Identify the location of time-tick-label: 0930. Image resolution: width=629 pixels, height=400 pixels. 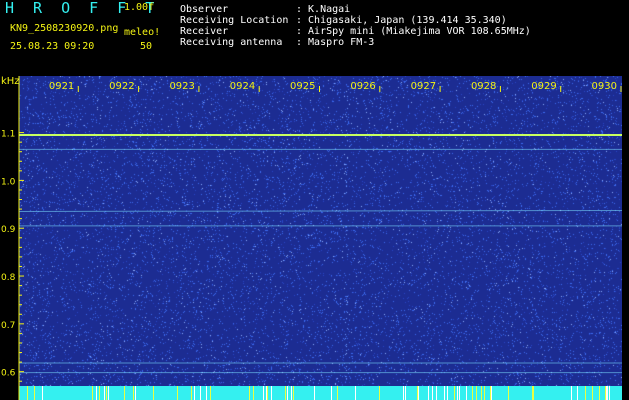
(604, 86).